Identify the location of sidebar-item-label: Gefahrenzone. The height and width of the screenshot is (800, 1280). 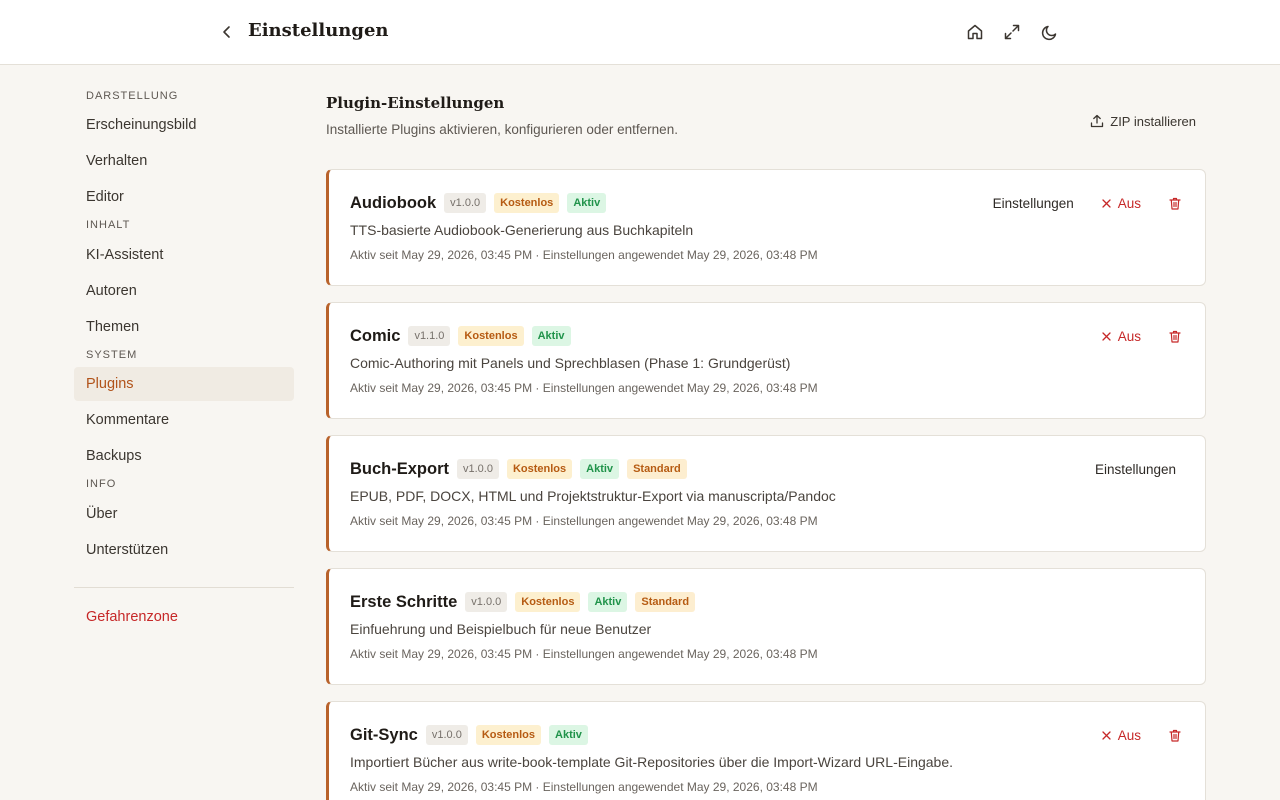
(132, 617).